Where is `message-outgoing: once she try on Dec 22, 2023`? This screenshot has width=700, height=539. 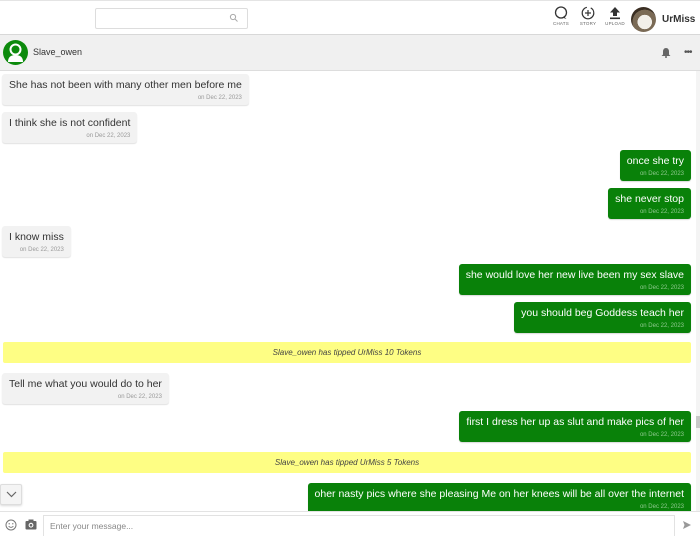
message-outgoing: once she try on Dec 22, 2023 is located at coordinates (655, 165).